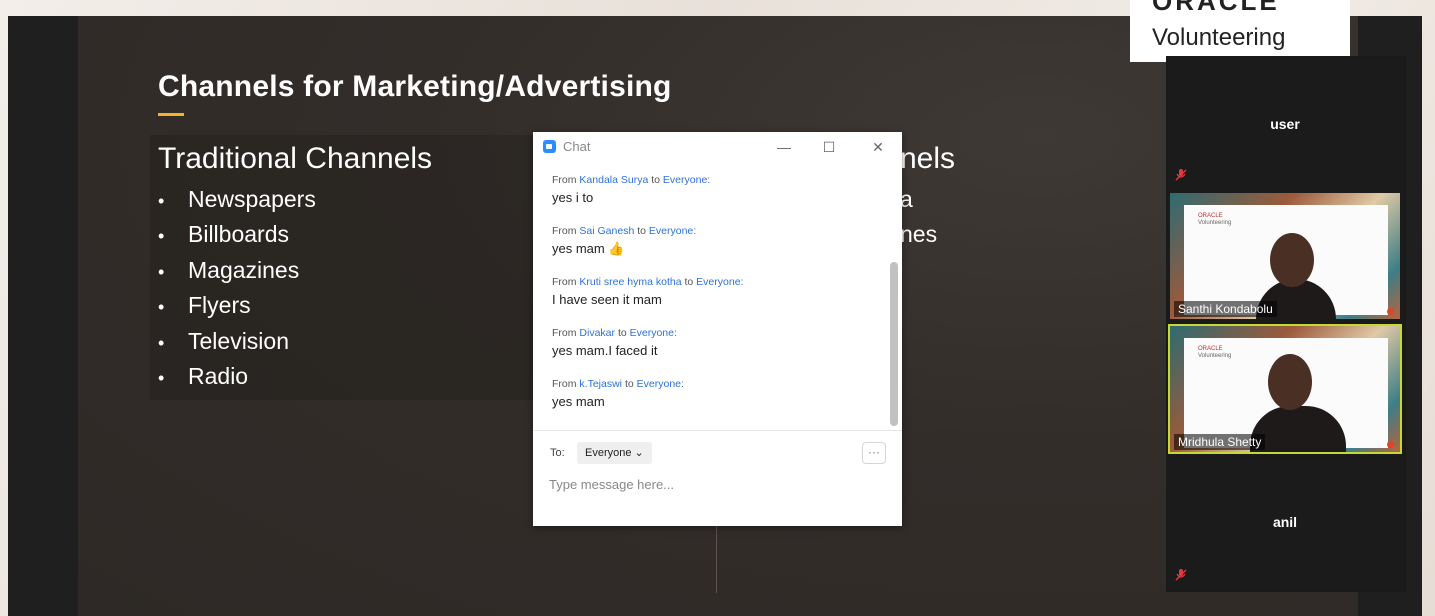 The image size is (1435, 616). Describe the element at coordinates (906, 199) in the screenshot. I see `list-item: a` at that location.